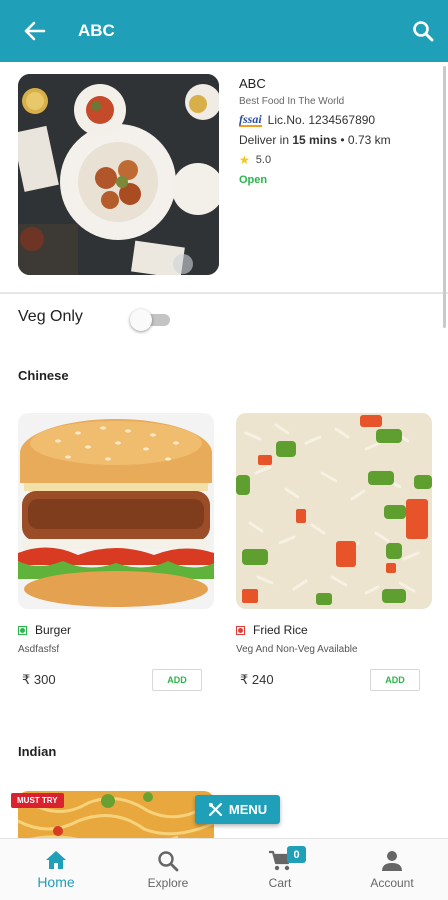  Describe the element at coordinates (244, 160) in the screenshot. I see `star-icon: ★` at that location.